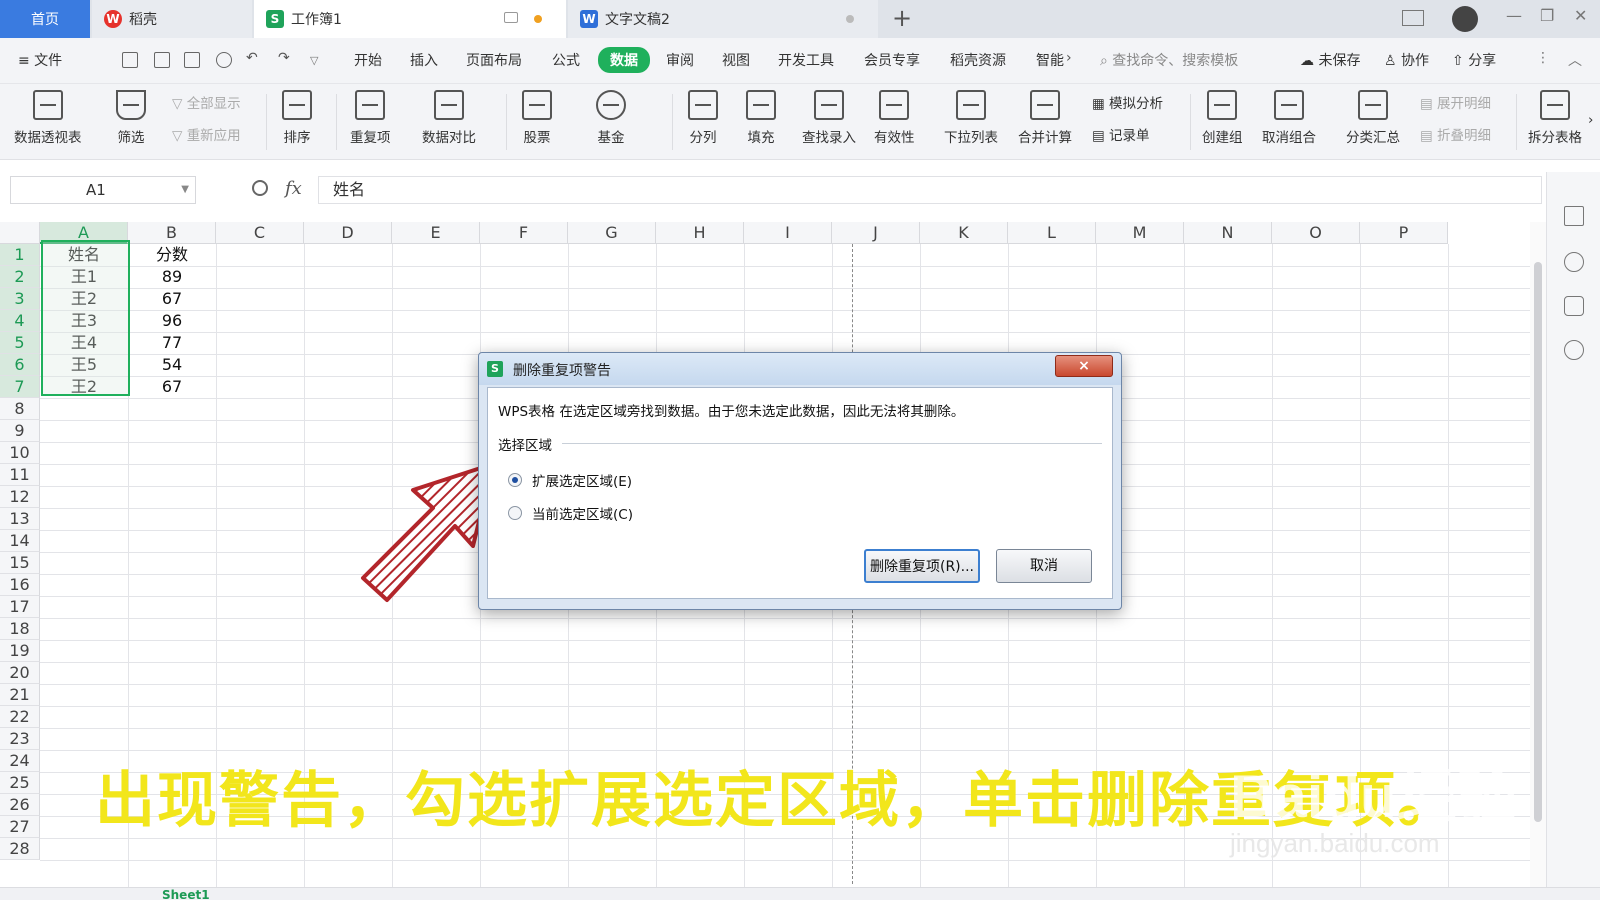 The image size is (1600, 900). I want to click on row-header: 14, so click(20, 541).